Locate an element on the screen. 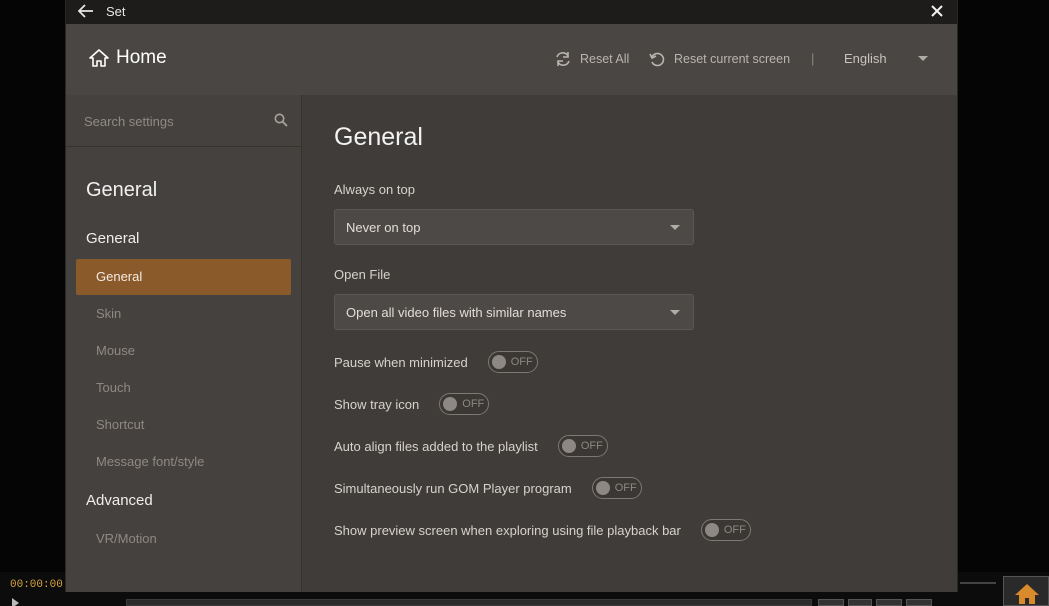 The image size is (1049, 606). always-on-top-value: Never on top is located at coordinates (383, 227).